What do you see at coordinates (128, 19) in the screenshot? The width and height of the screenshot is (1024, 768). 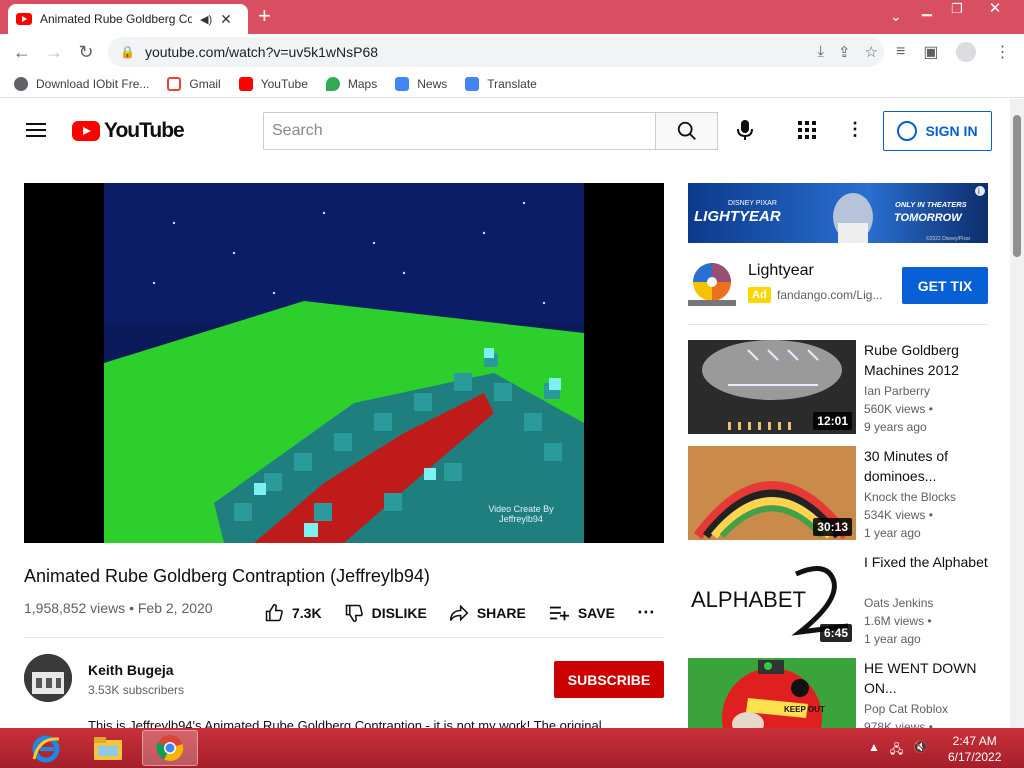 I see `browser-tab: Animated Rube Goldberg Co ◀) ✕` at bounding box center [128, 19].